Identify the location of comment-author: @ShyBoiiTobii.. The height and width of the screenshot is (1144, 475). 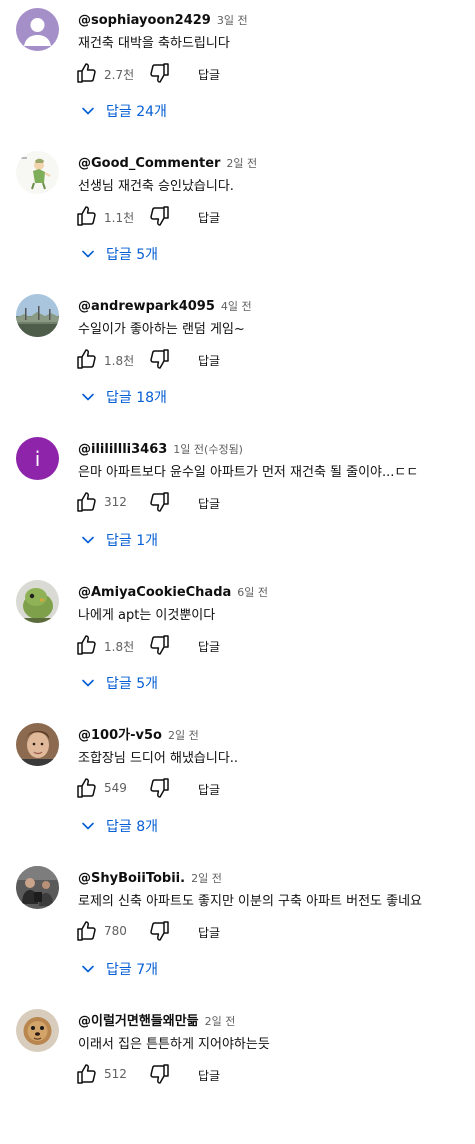
(131, 878).